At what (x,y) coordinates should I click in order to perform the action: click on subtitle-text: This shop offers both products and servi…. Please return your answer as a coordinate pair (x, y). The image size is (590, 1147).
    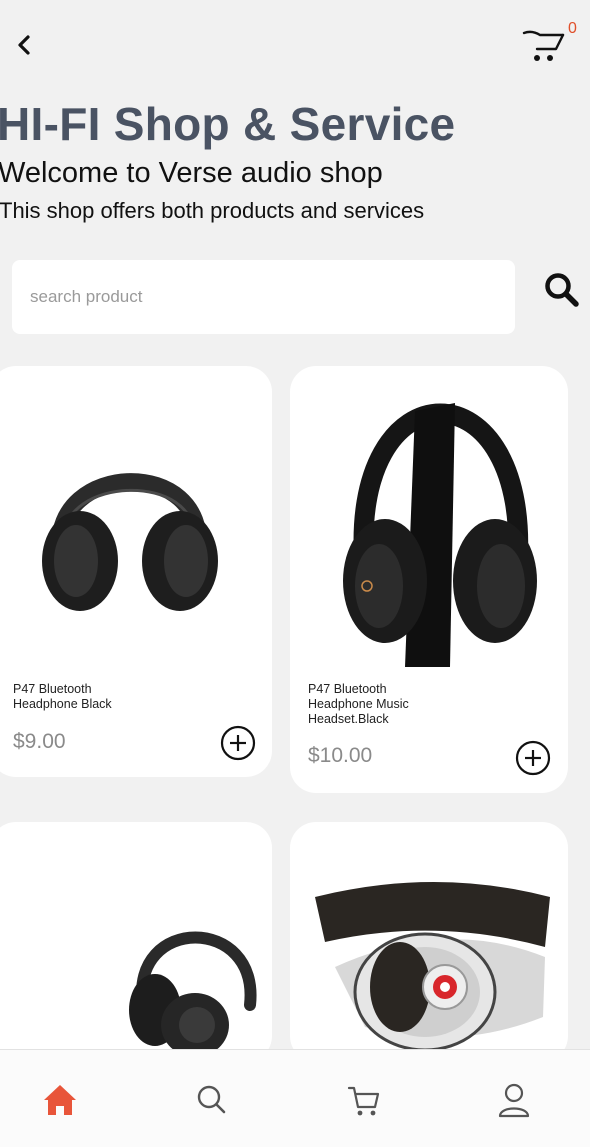
    Looking at the image, I should click on (212, 210).